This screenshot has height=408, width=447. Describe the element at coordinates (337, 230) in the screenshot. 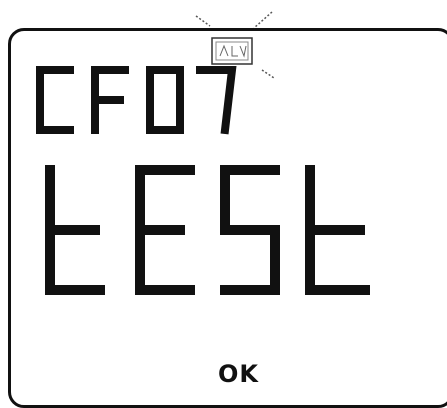

I see `mode-char-t2` at that location.